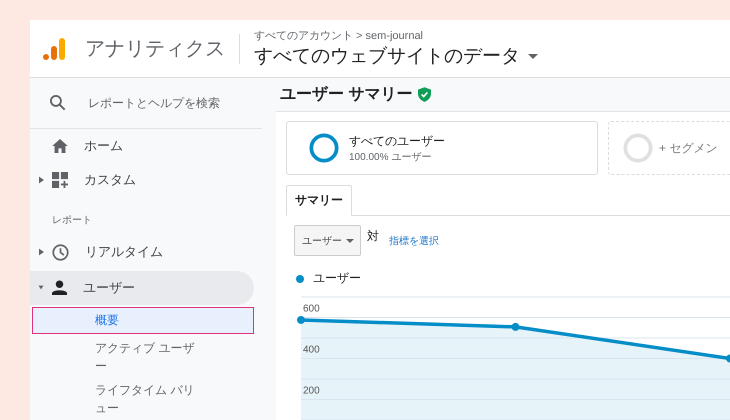 This screenshot has width=730, height=420. I want to click on nav-subitem: アクティブ ユーザー, so click(115, 357).